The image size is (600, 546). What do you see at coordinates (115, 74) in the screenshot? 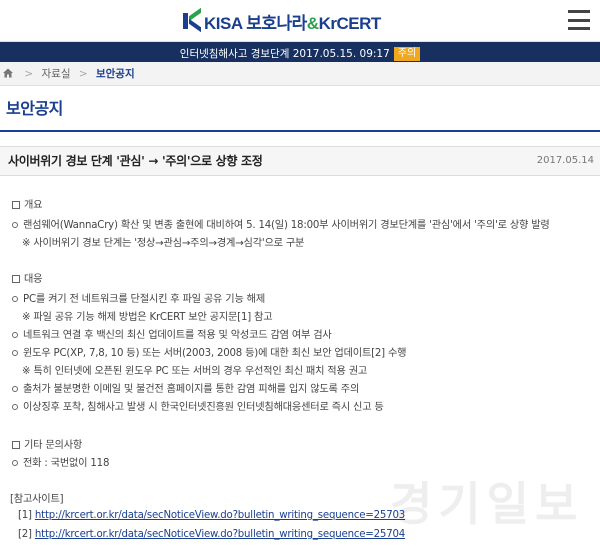
I see `breadcrumb-item-current: 보안공지` at bounding box center [115, 74].